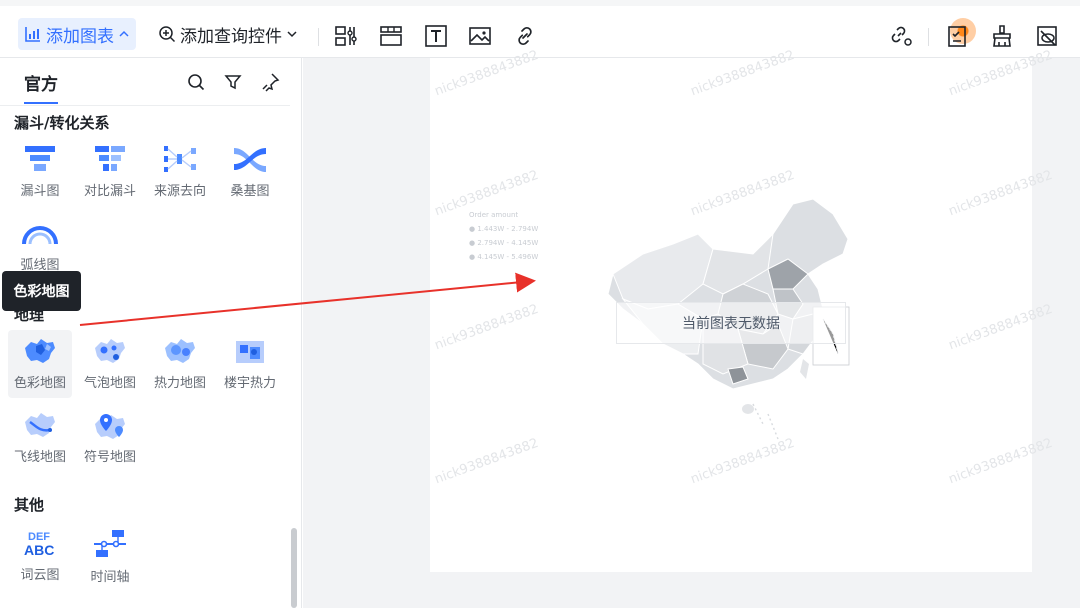  I want to click on tab-container-icon, so click(391, 36).